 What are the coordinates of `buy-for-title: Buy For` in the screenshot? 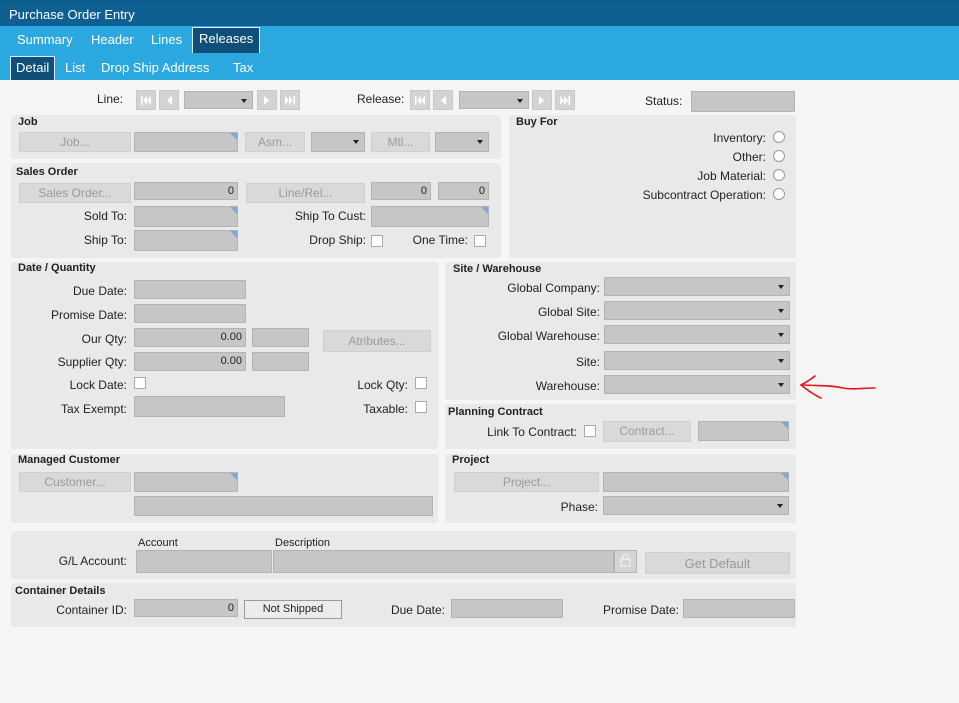 It's located at (537, 122).